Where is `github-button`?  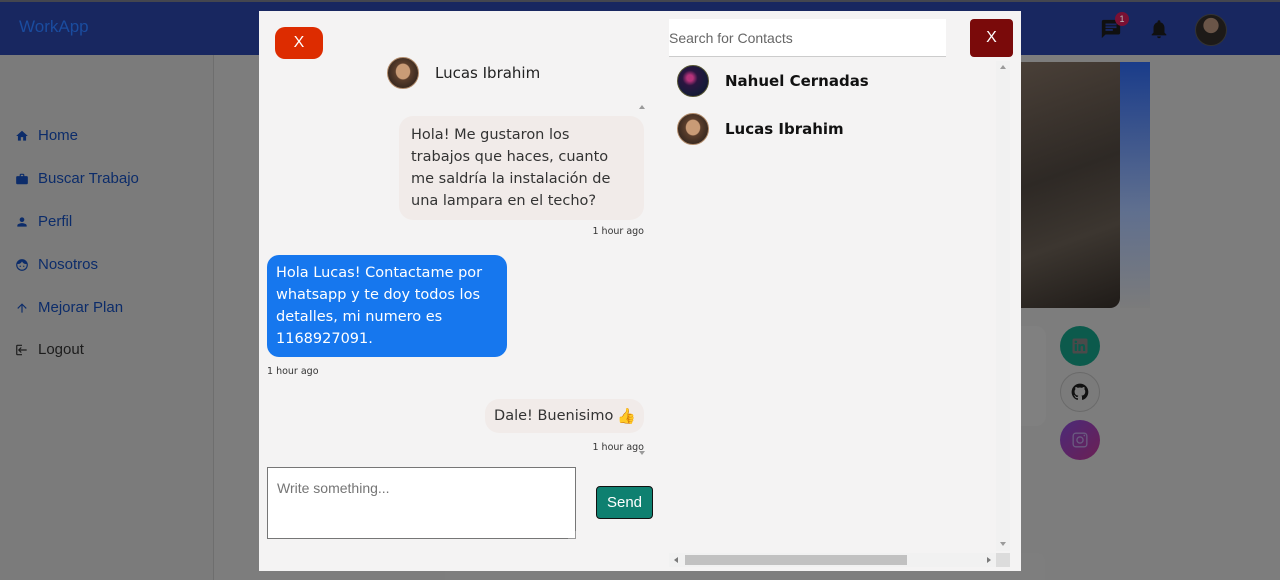
github-button is located at coordinates (1080, 392).